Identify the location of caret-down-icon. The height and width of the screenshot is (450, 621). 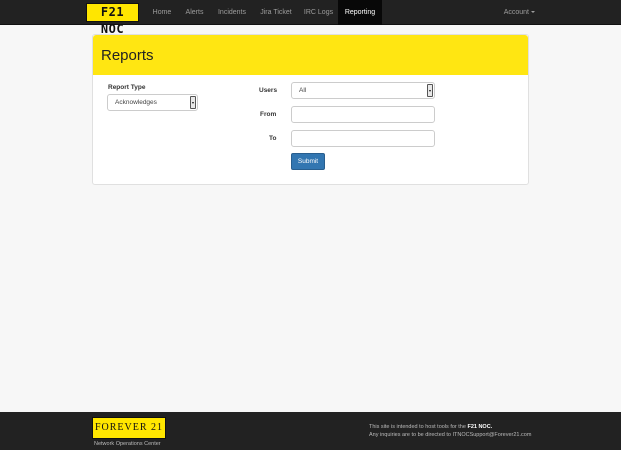
(533, 12).